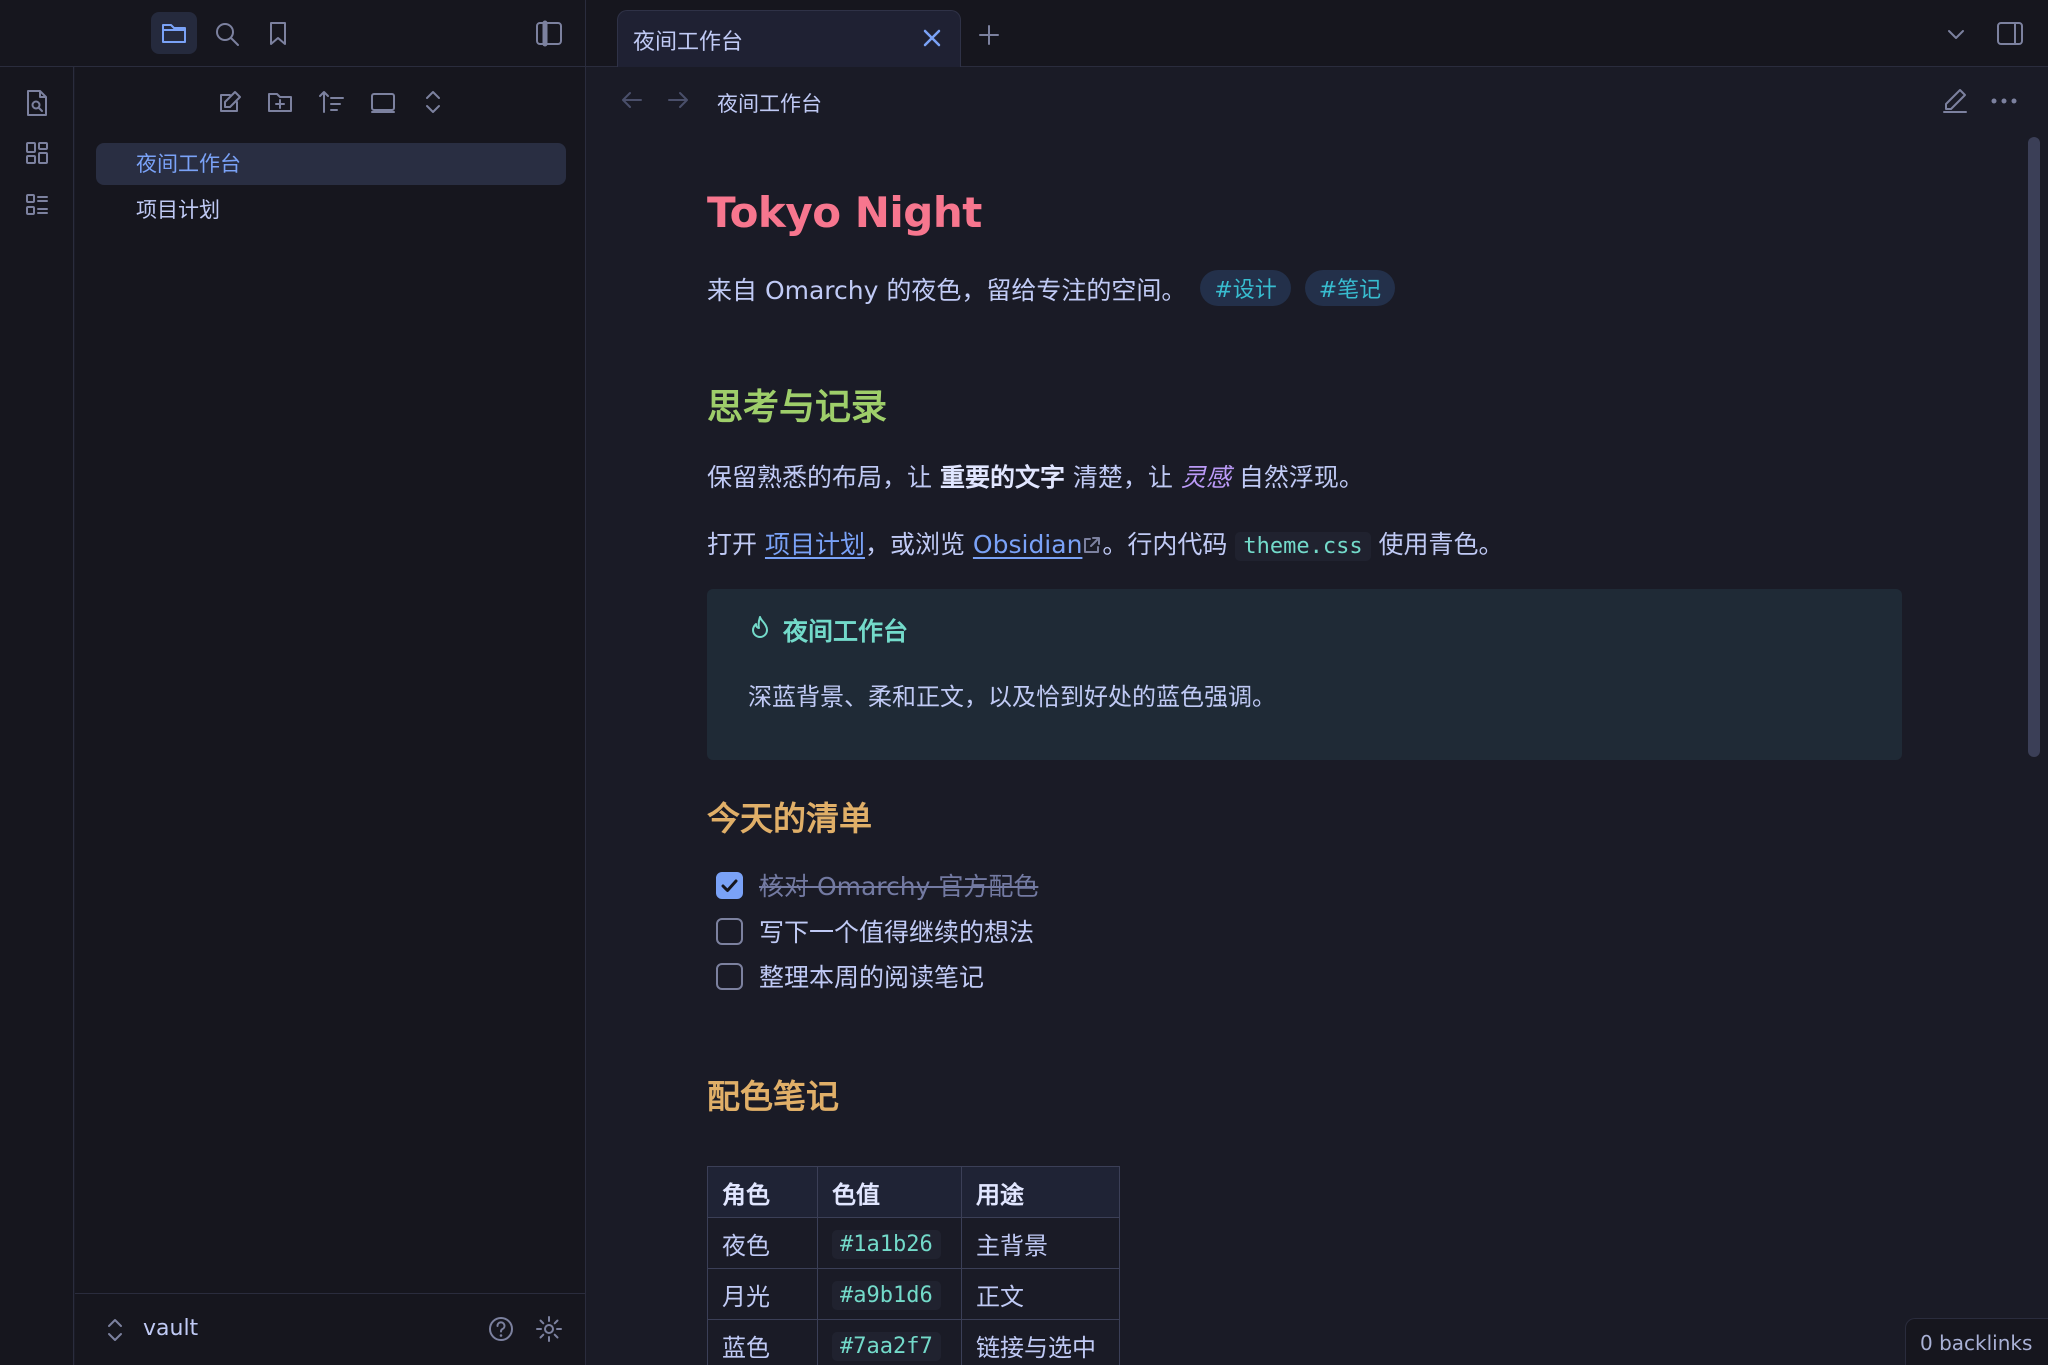 This screenshot has width=2048, height=1365. I want to click on edit-pencil-icon, so click(1955, 100).